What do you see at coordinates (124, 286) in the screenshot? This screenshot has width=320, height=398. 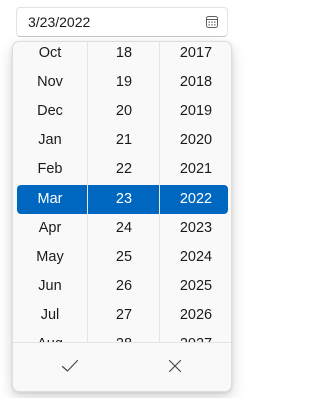 I see `day-item: 26` at bounding box center [124, 286].